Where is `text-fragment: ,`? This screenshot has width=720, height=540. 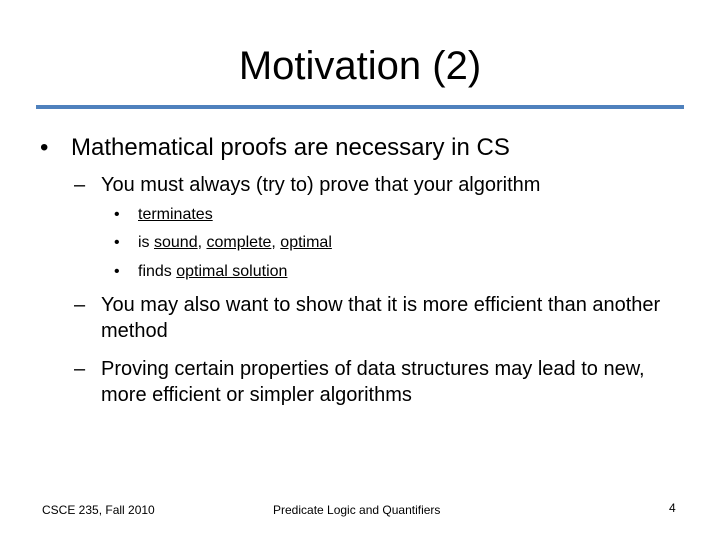 text-fragment: , is located at coordinates (276, 242).